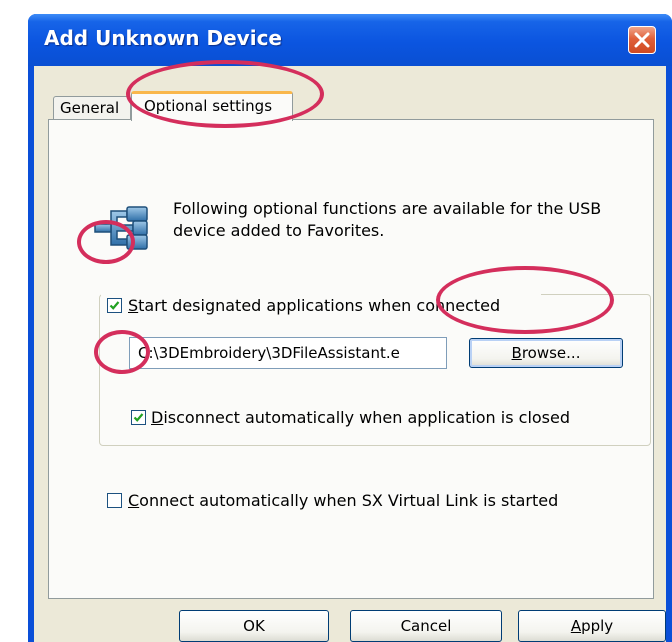  What do you see at coordinates (133, 305) in the screenshot?
I see `start-app-label-mnemonic: S` at bounding box center [133, 305].